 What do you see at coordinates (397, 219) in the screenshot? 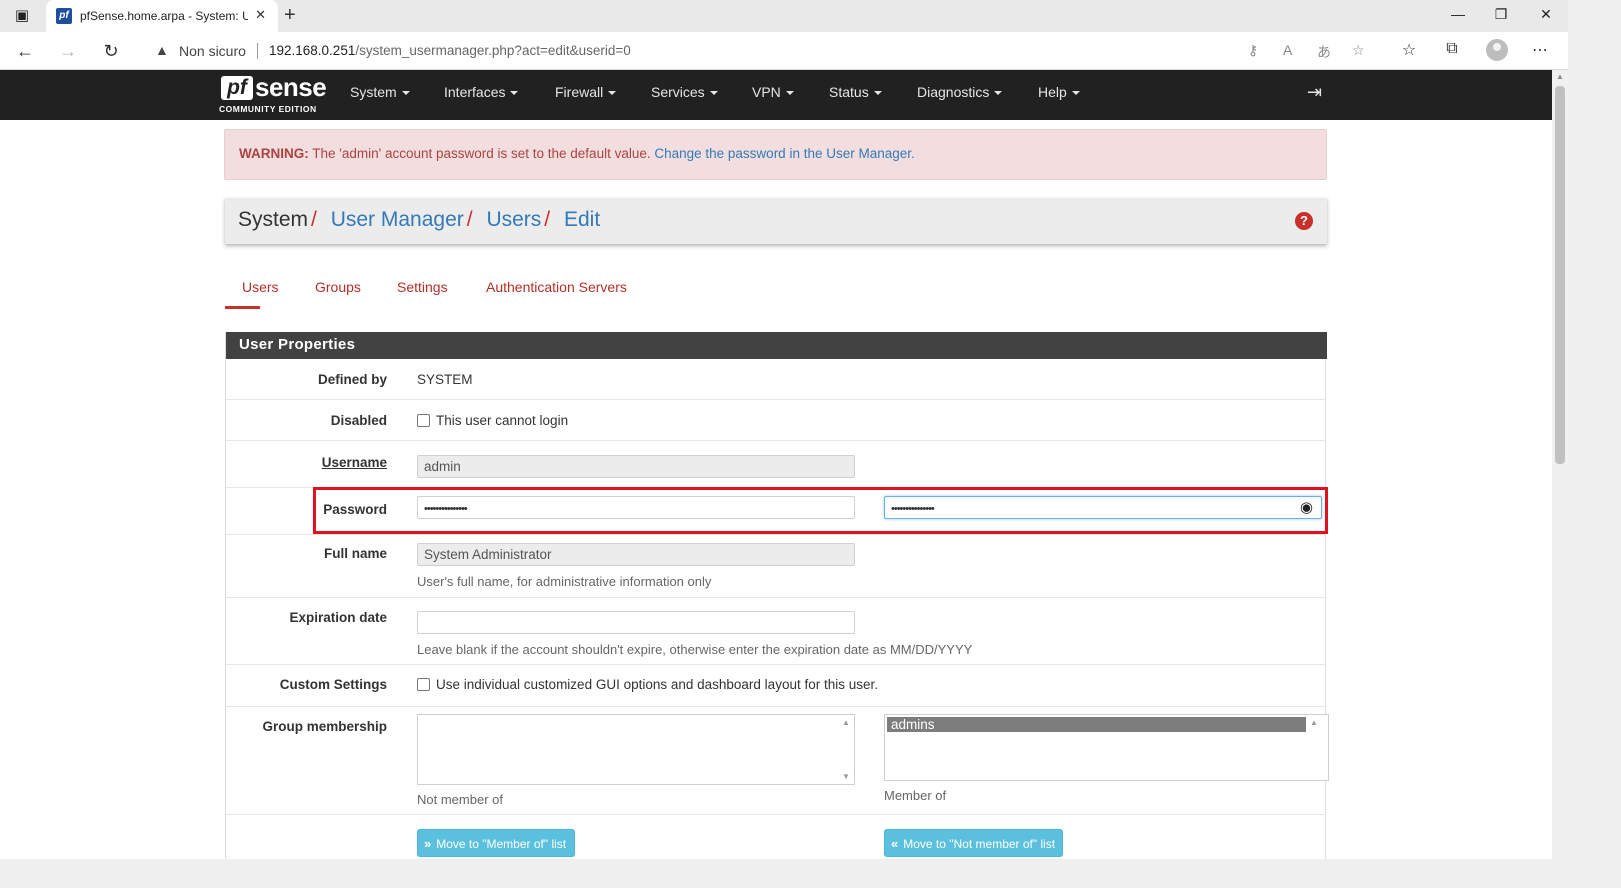
I see `breadcrumb-user-manager: User Manager` at bounding box center [397, 219].